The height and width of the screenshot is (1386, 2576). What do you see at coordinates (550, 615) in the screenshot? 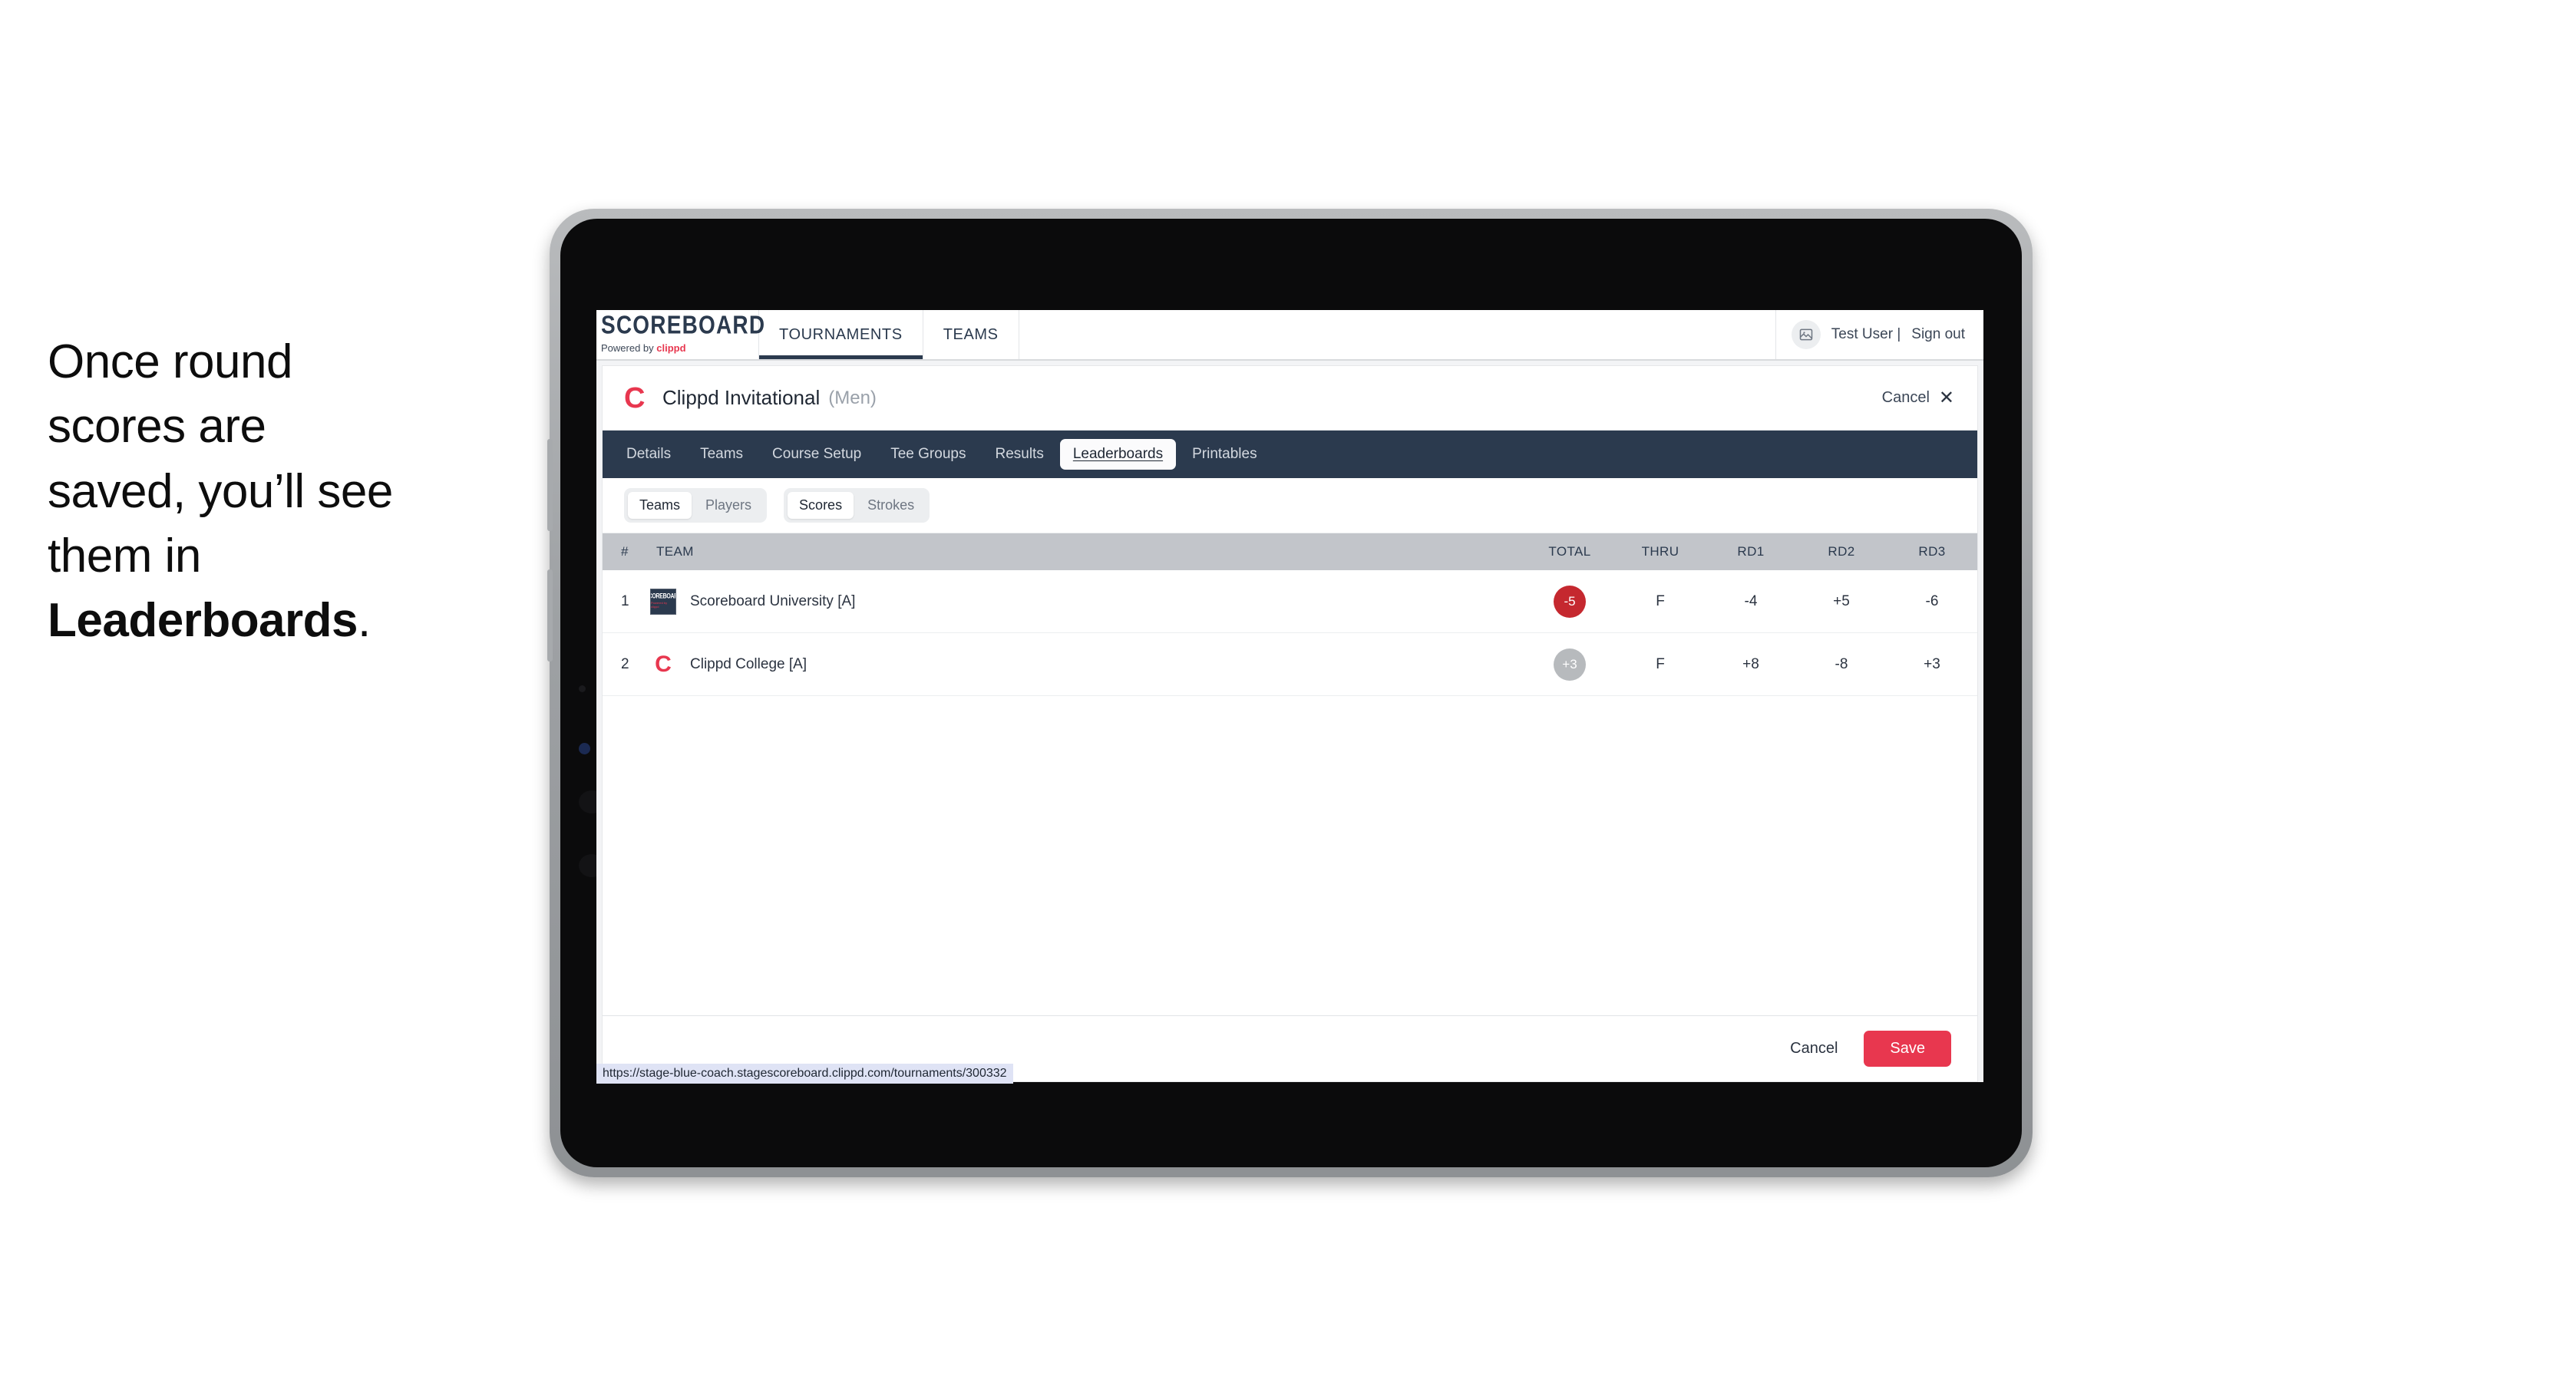
I see `device-side-button-bottom` at bounding box center [550, 615].